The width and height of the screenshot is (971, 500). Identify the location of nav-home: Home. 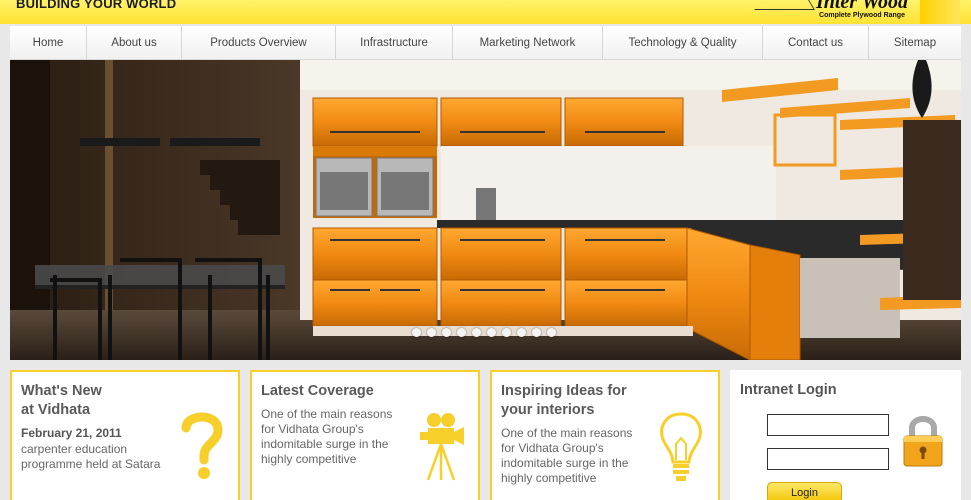
(48, 43).